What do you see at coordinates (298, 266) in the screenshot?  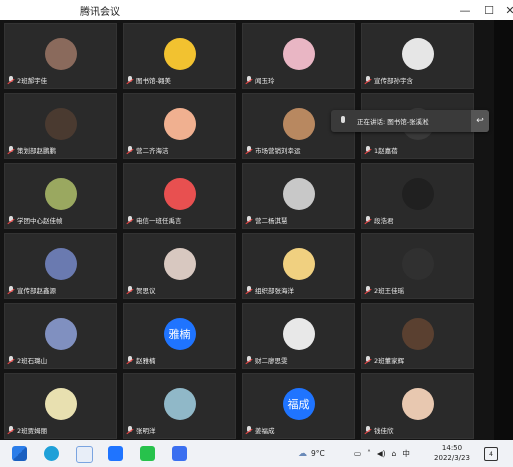 I see `participant-tile: 组织部张海洋` at bounding box center [298, 266].